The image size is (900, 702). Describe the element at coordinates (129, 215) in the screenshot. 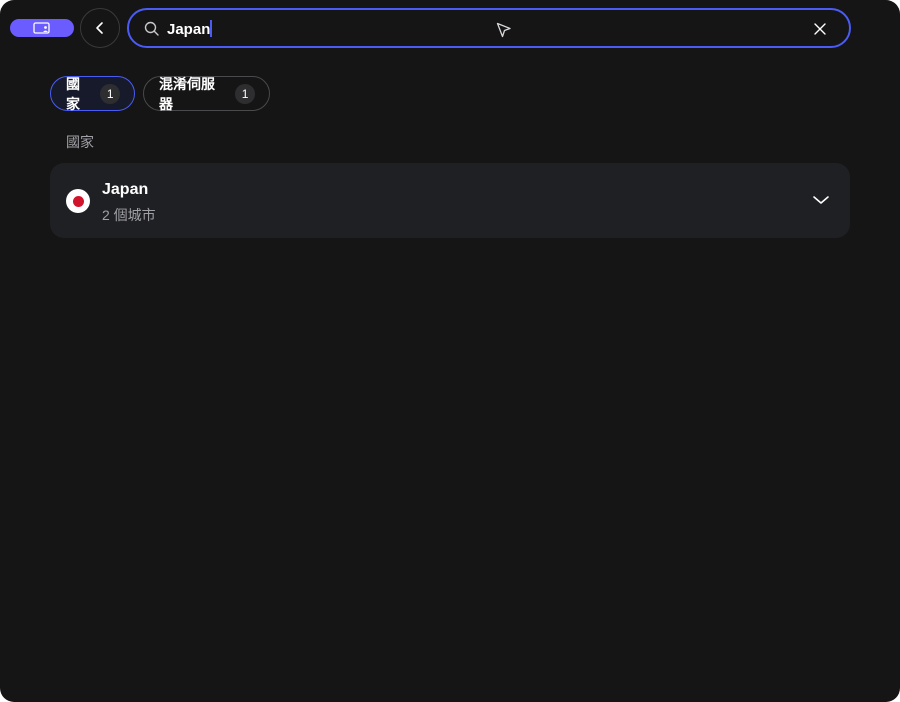

I see `city-count: 2 個城市` at that location.